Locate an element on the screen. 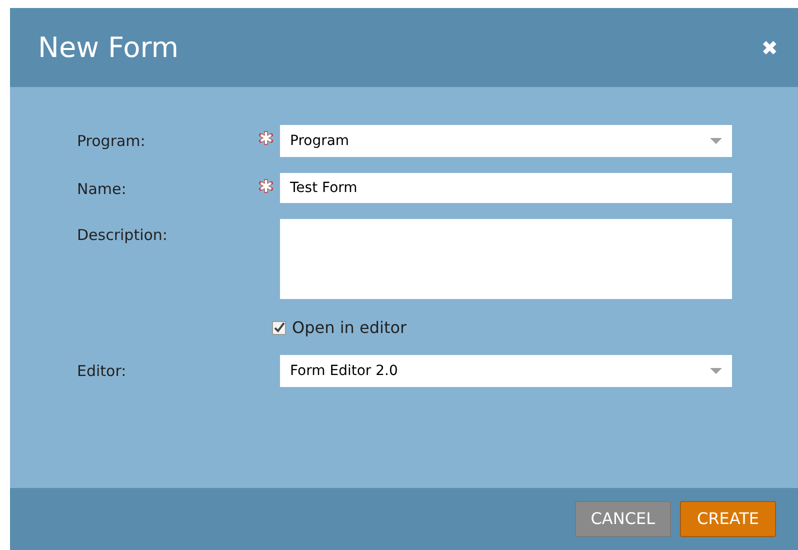 Image resolution: width=798 pixels, height=550 pixels. dropdown-field: Program is located at coordinates (506, 141).